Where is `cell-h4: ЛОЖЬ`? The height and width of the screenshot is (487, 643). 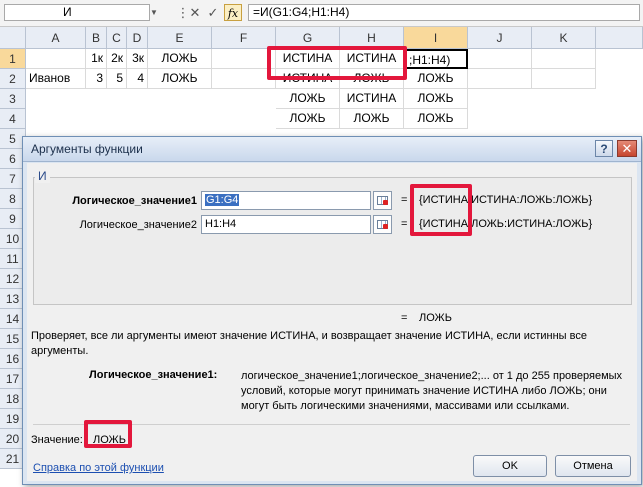
cell-h4: ЛОЖЬ is located at coordinates (372, 119).